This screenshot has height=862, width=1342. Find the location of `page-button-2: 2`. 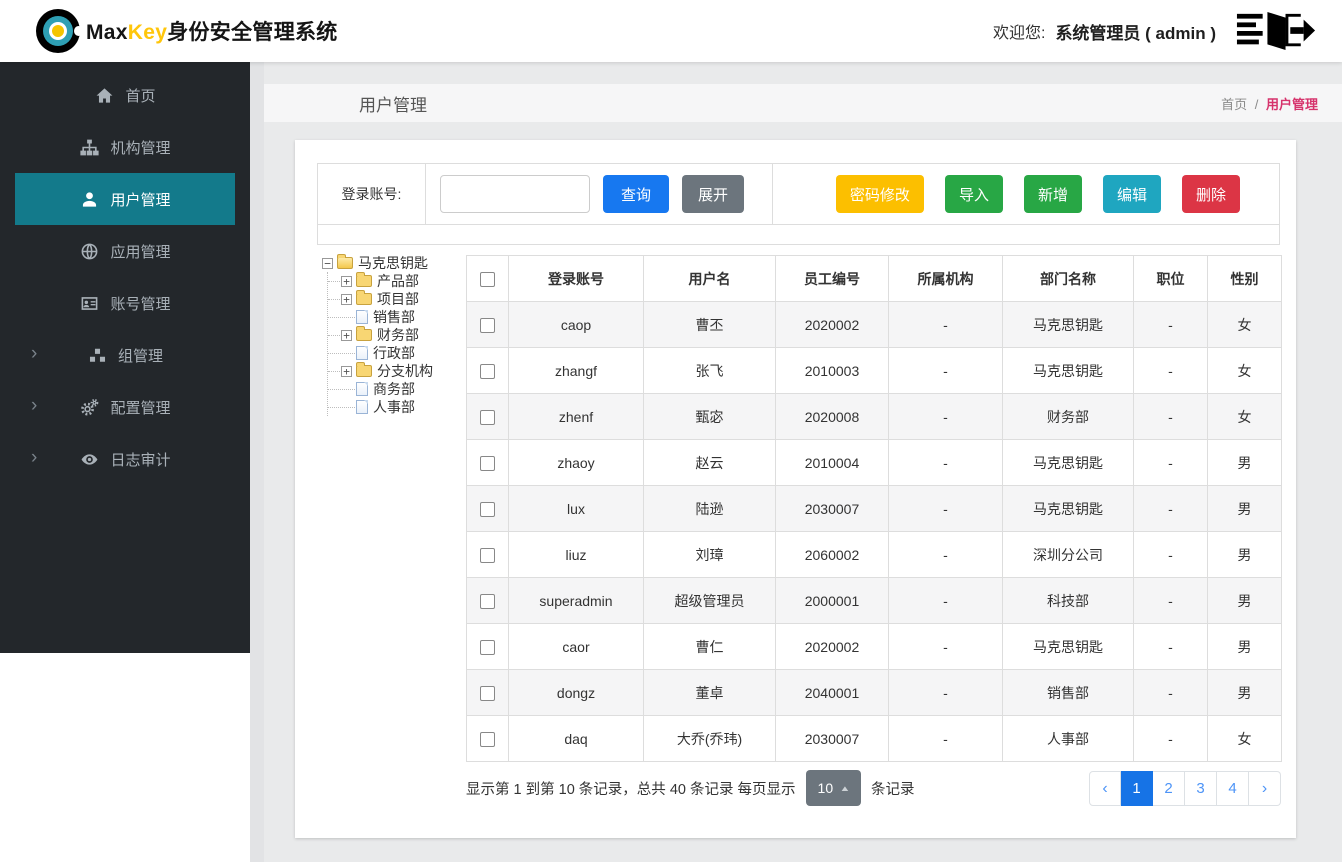

page-button-2: 2 is located at coordinates (1169, 788).